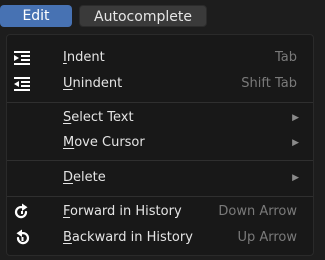 The height and width of the screenshot is (260, 325). Describe the element at coordinates (93, 83) in the screenshot. I see `menu-item-label: Unindent` at that location.